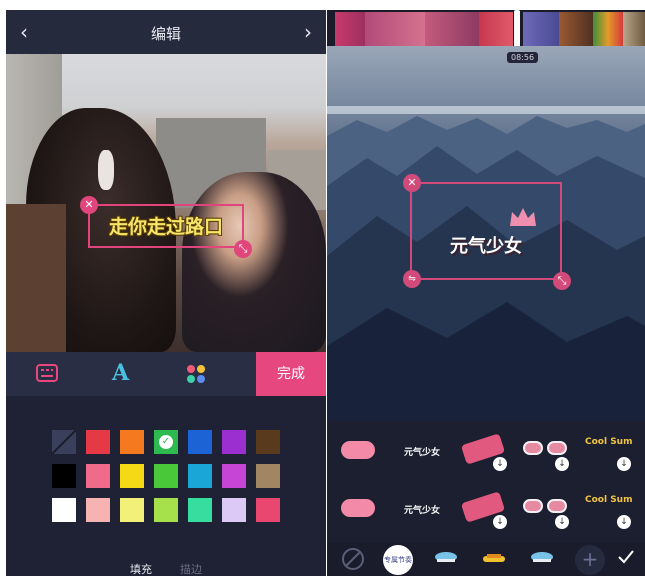  What do you see at coordinates (254, 262) in the screenshot?
I see `person-shape` at bounding box center [254, 262].